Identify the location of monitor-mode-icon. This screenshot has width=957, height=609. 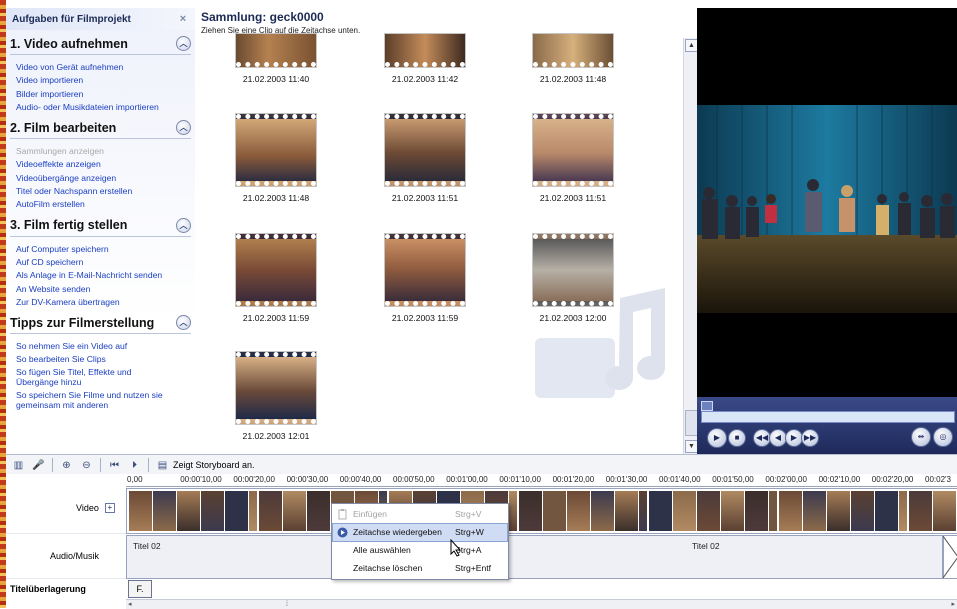
(707, 406).